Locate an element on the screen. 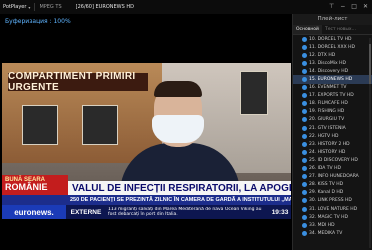 Image resolution: width=372 pixels, height=250 pixels. playlist-item: 33. MDI HD is located at coordinates (332, 225).